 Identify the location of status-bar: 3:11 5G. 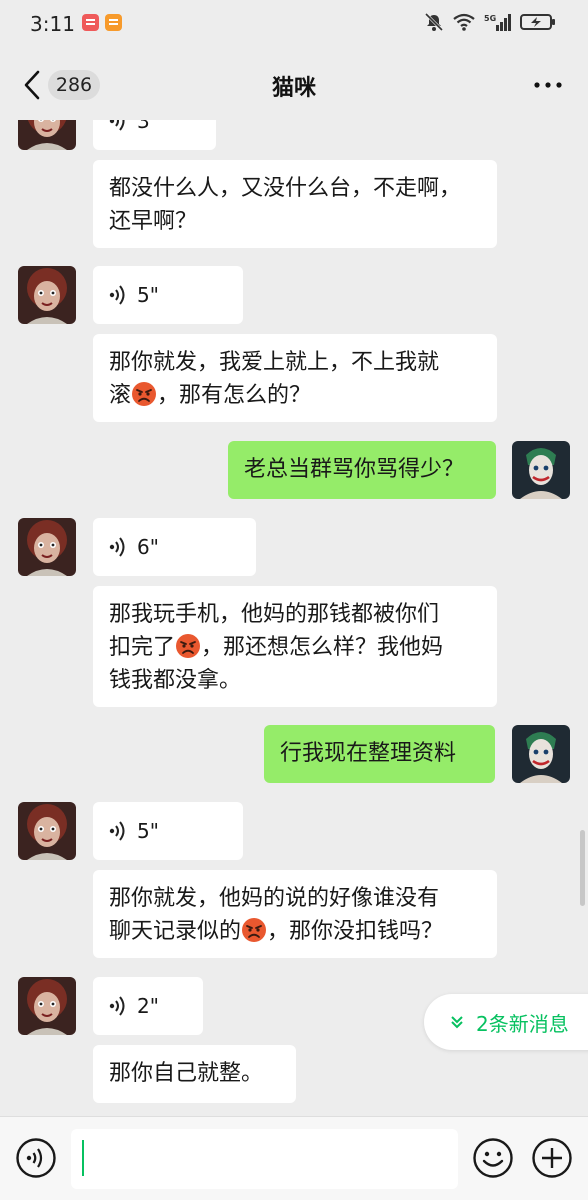
(294, 25).